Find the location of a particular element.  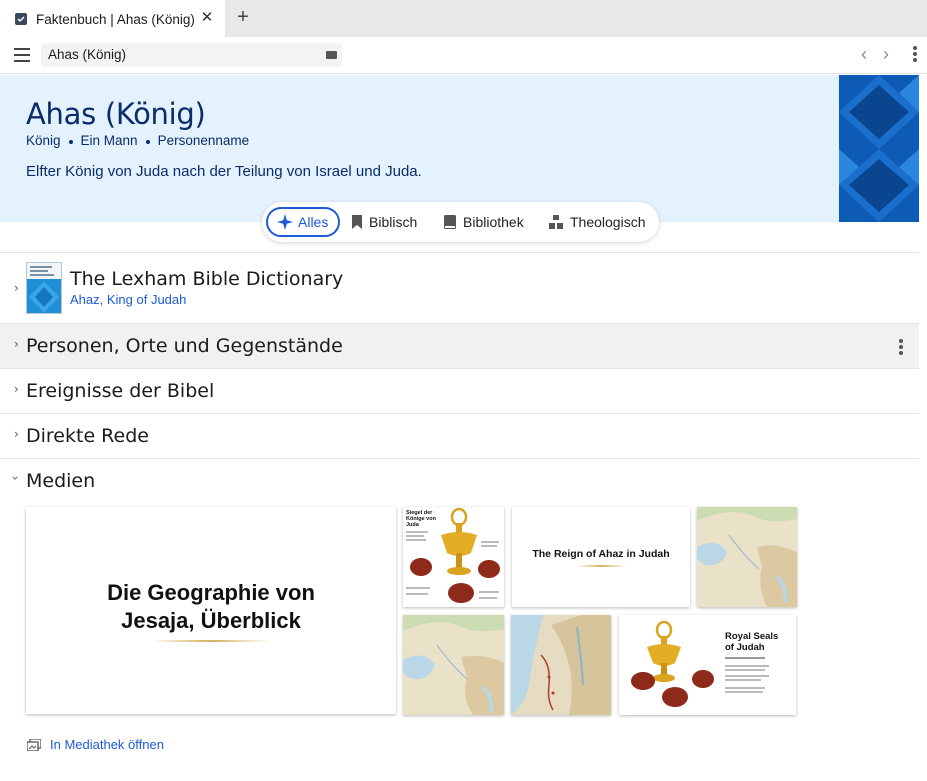

open-media-library-link: In Mediathek öffnen is located at coordinates (107, 744).